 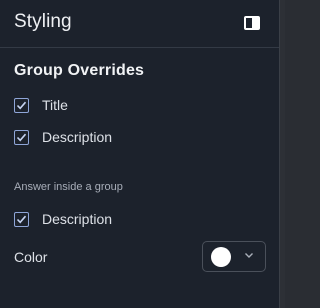 I want to click on panel-title: Styling, so click(x=43, y=21).